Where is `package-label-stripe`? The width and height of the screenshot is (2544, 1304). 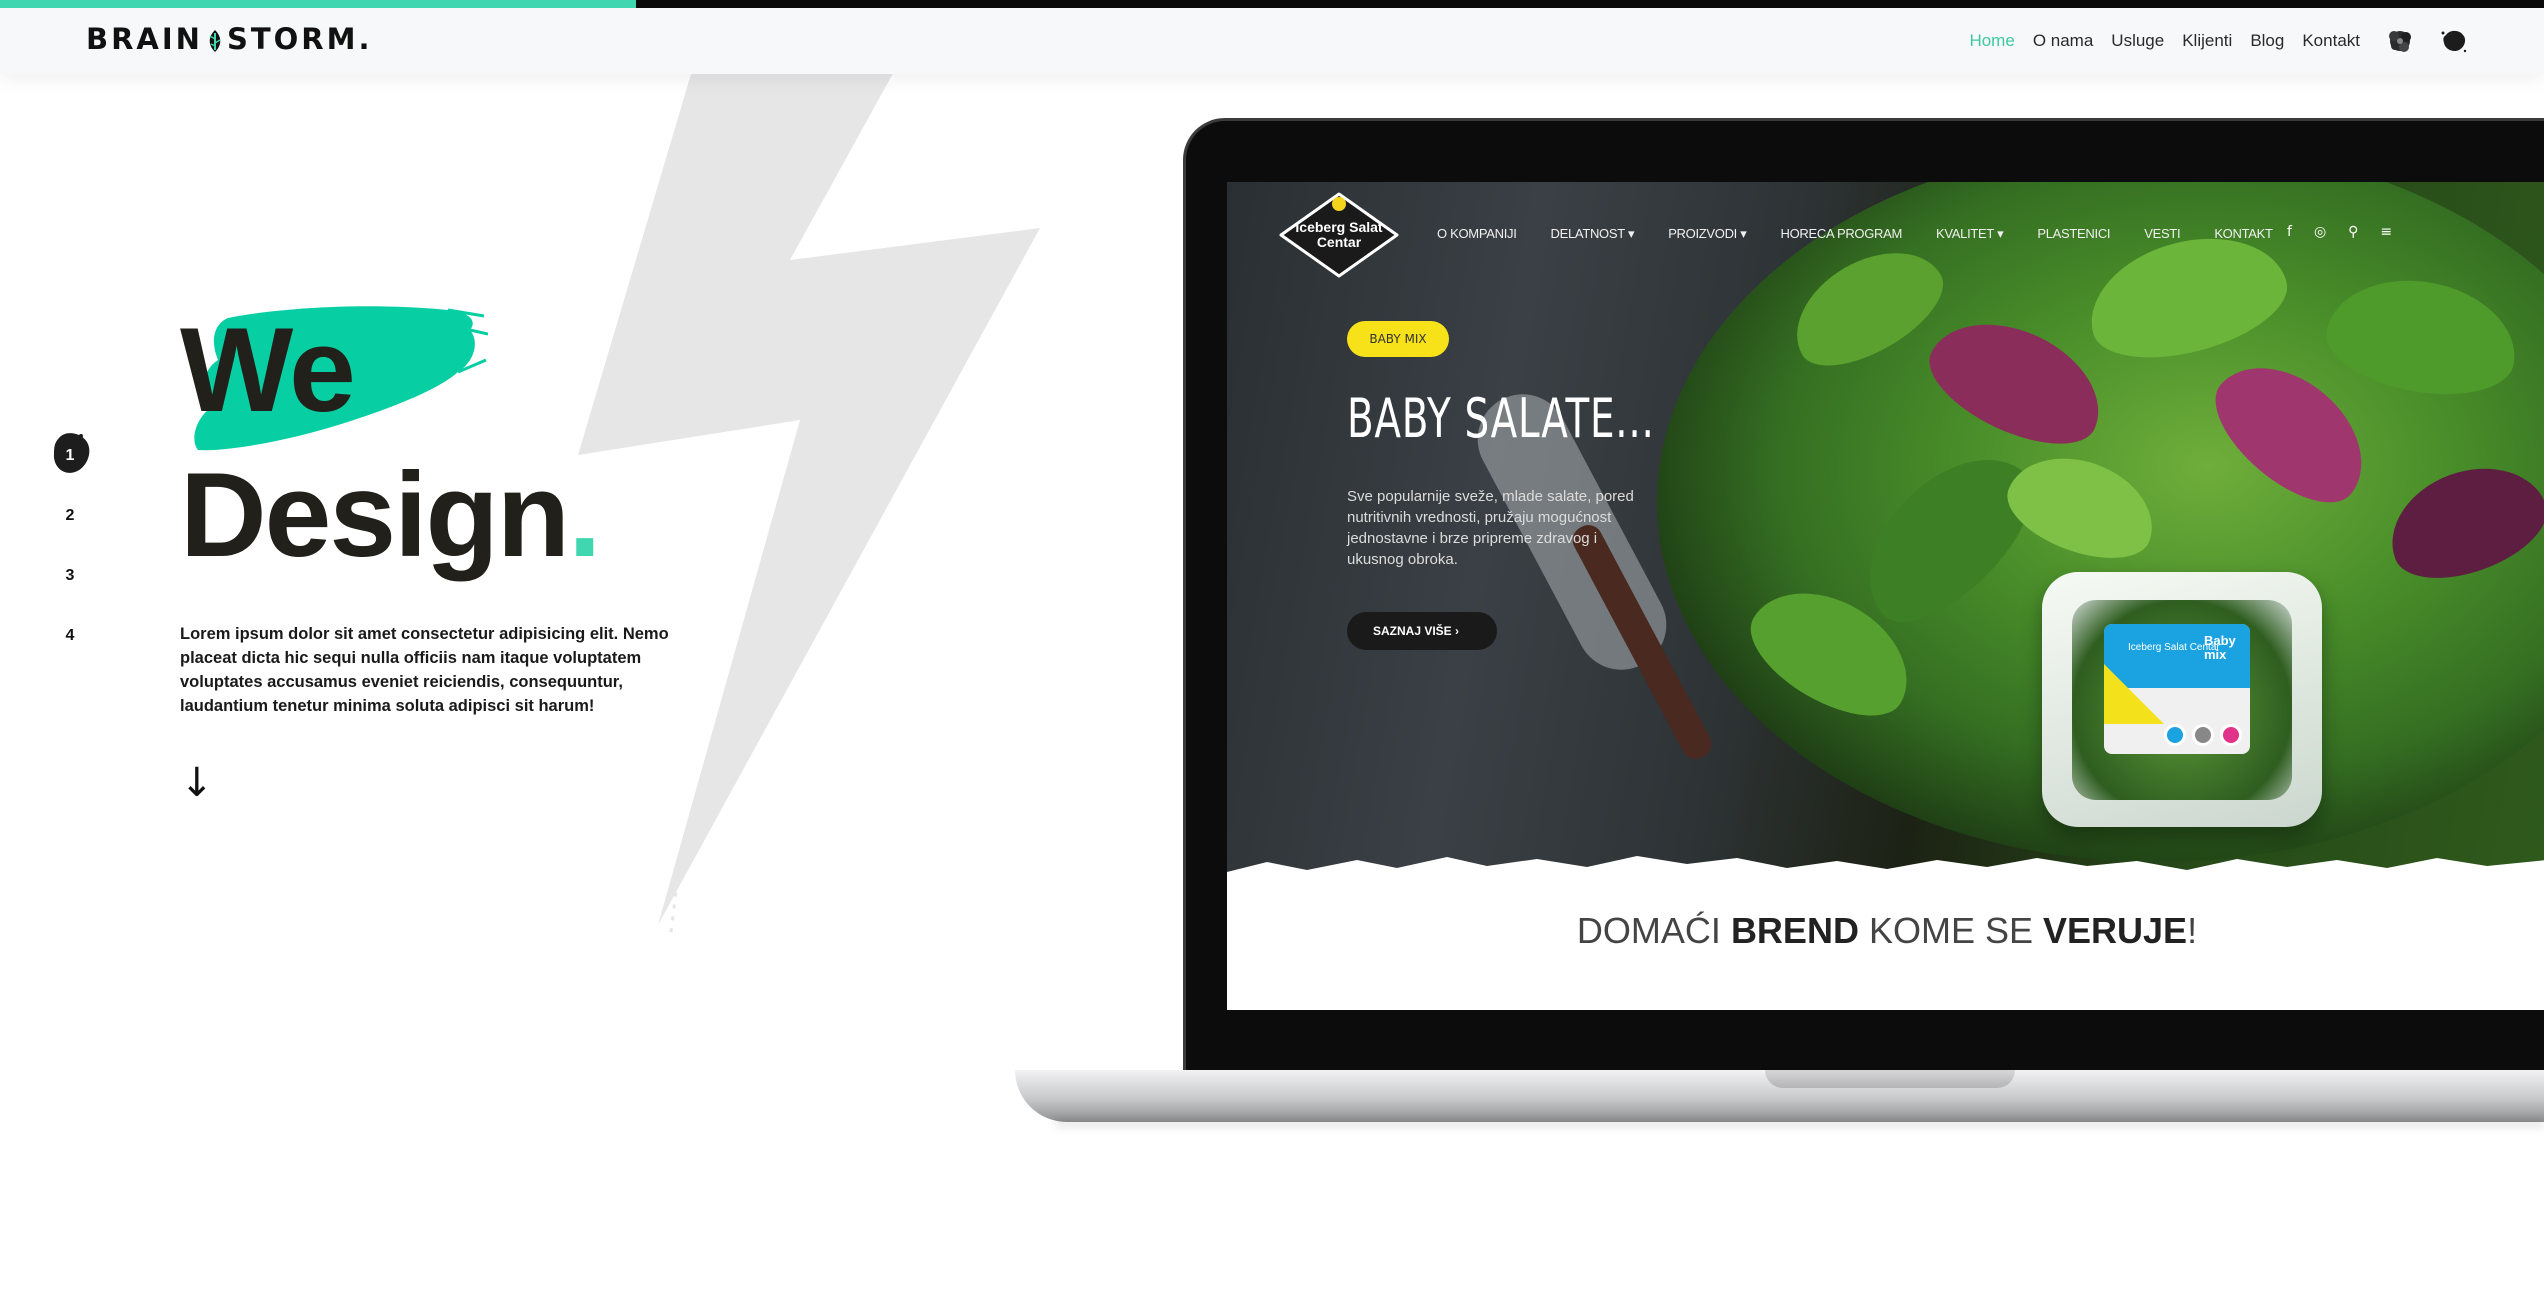
package-label-stripe is located at coordinates (2134, 694).